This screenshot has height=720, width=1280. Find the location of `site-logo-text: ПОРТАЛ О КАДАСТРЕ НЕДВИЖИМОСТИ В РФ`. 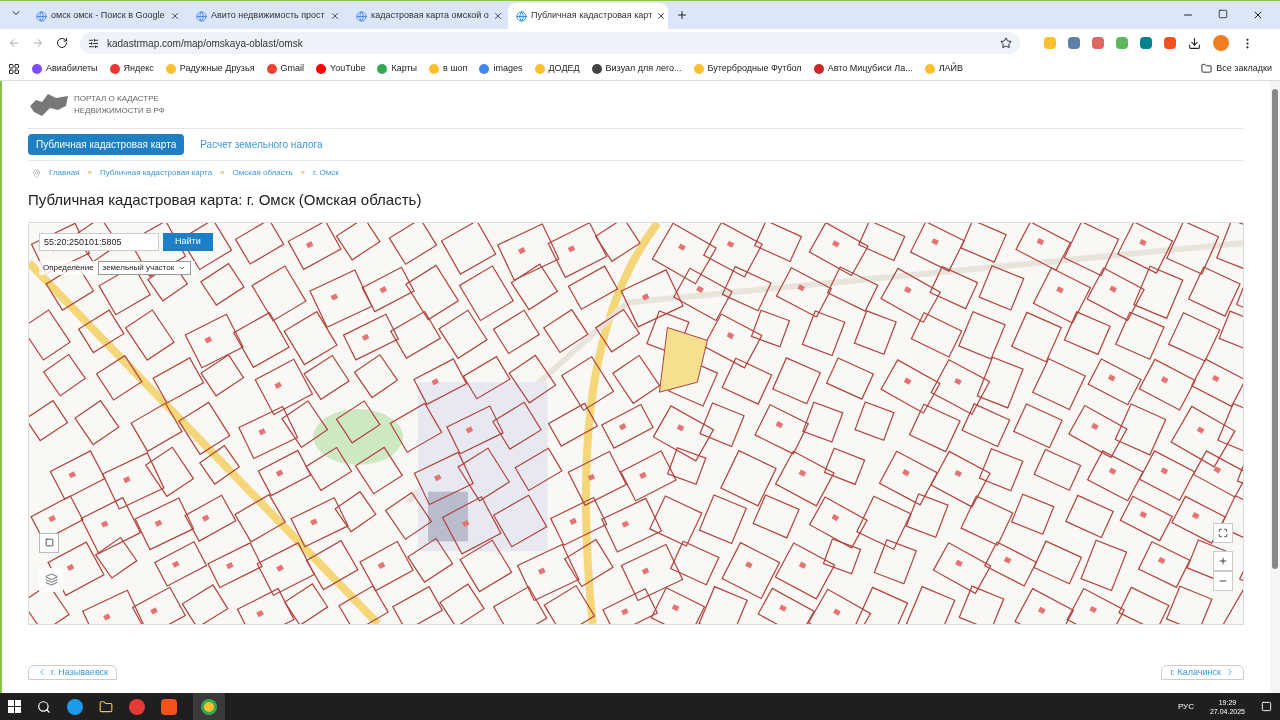

site-logo-text: ПОРТАЛ О КАДАСТРЕ НЕДВИЖИМОСТИ В РФ is located at coordinates (119, 104).